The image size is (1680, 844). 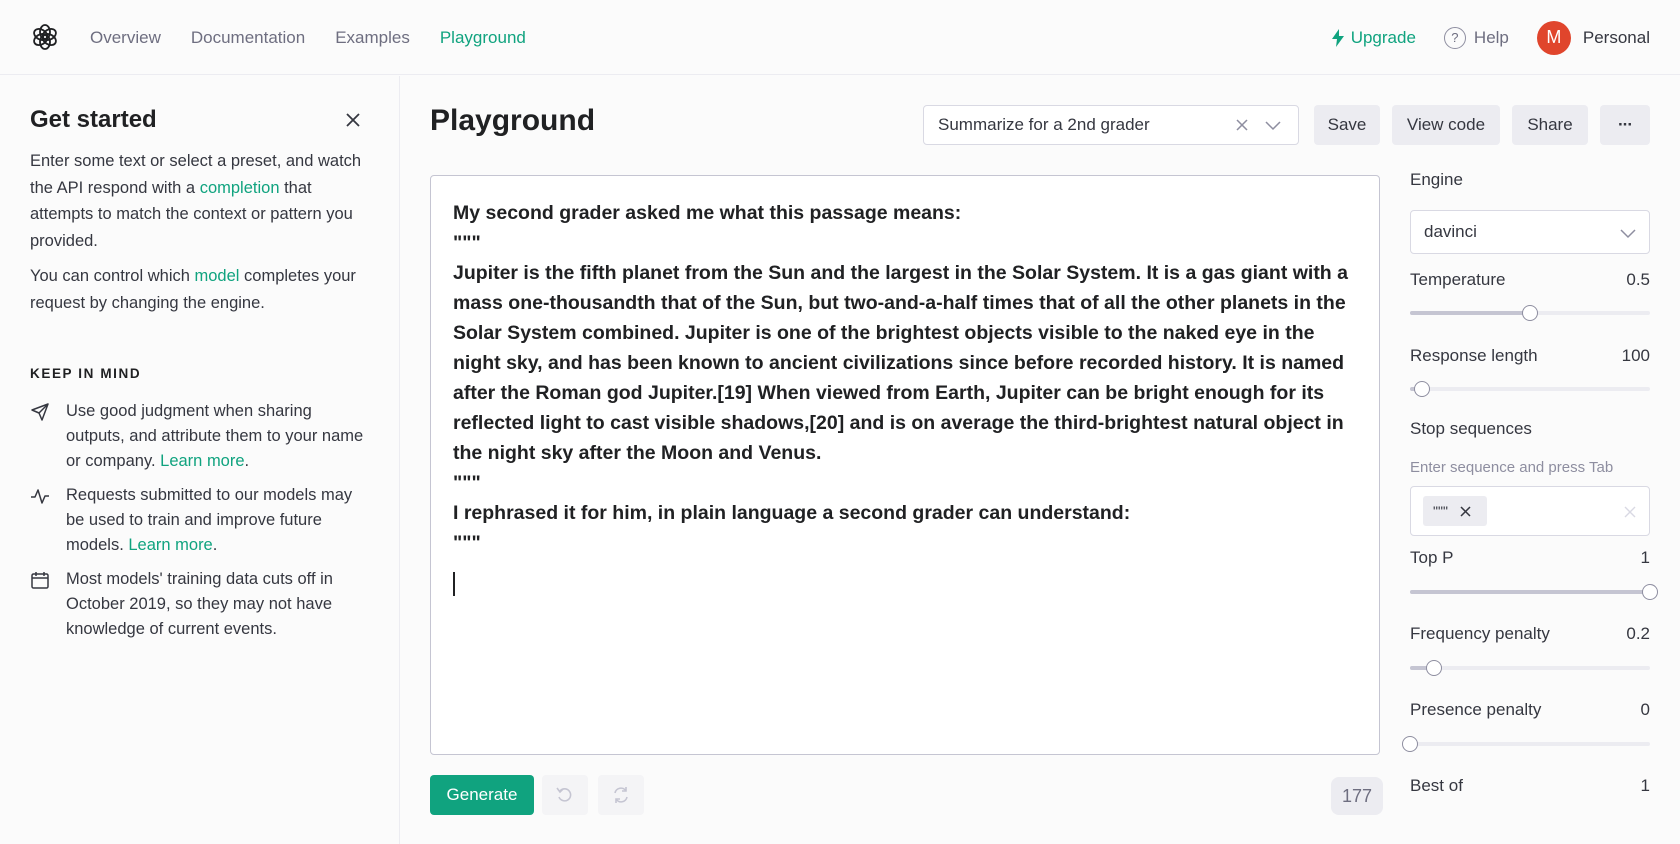 What do you see at coordinates (1436, 785) in the screenshot?
I see `best-of-label: Best of` at bounding box center [1436, 785].